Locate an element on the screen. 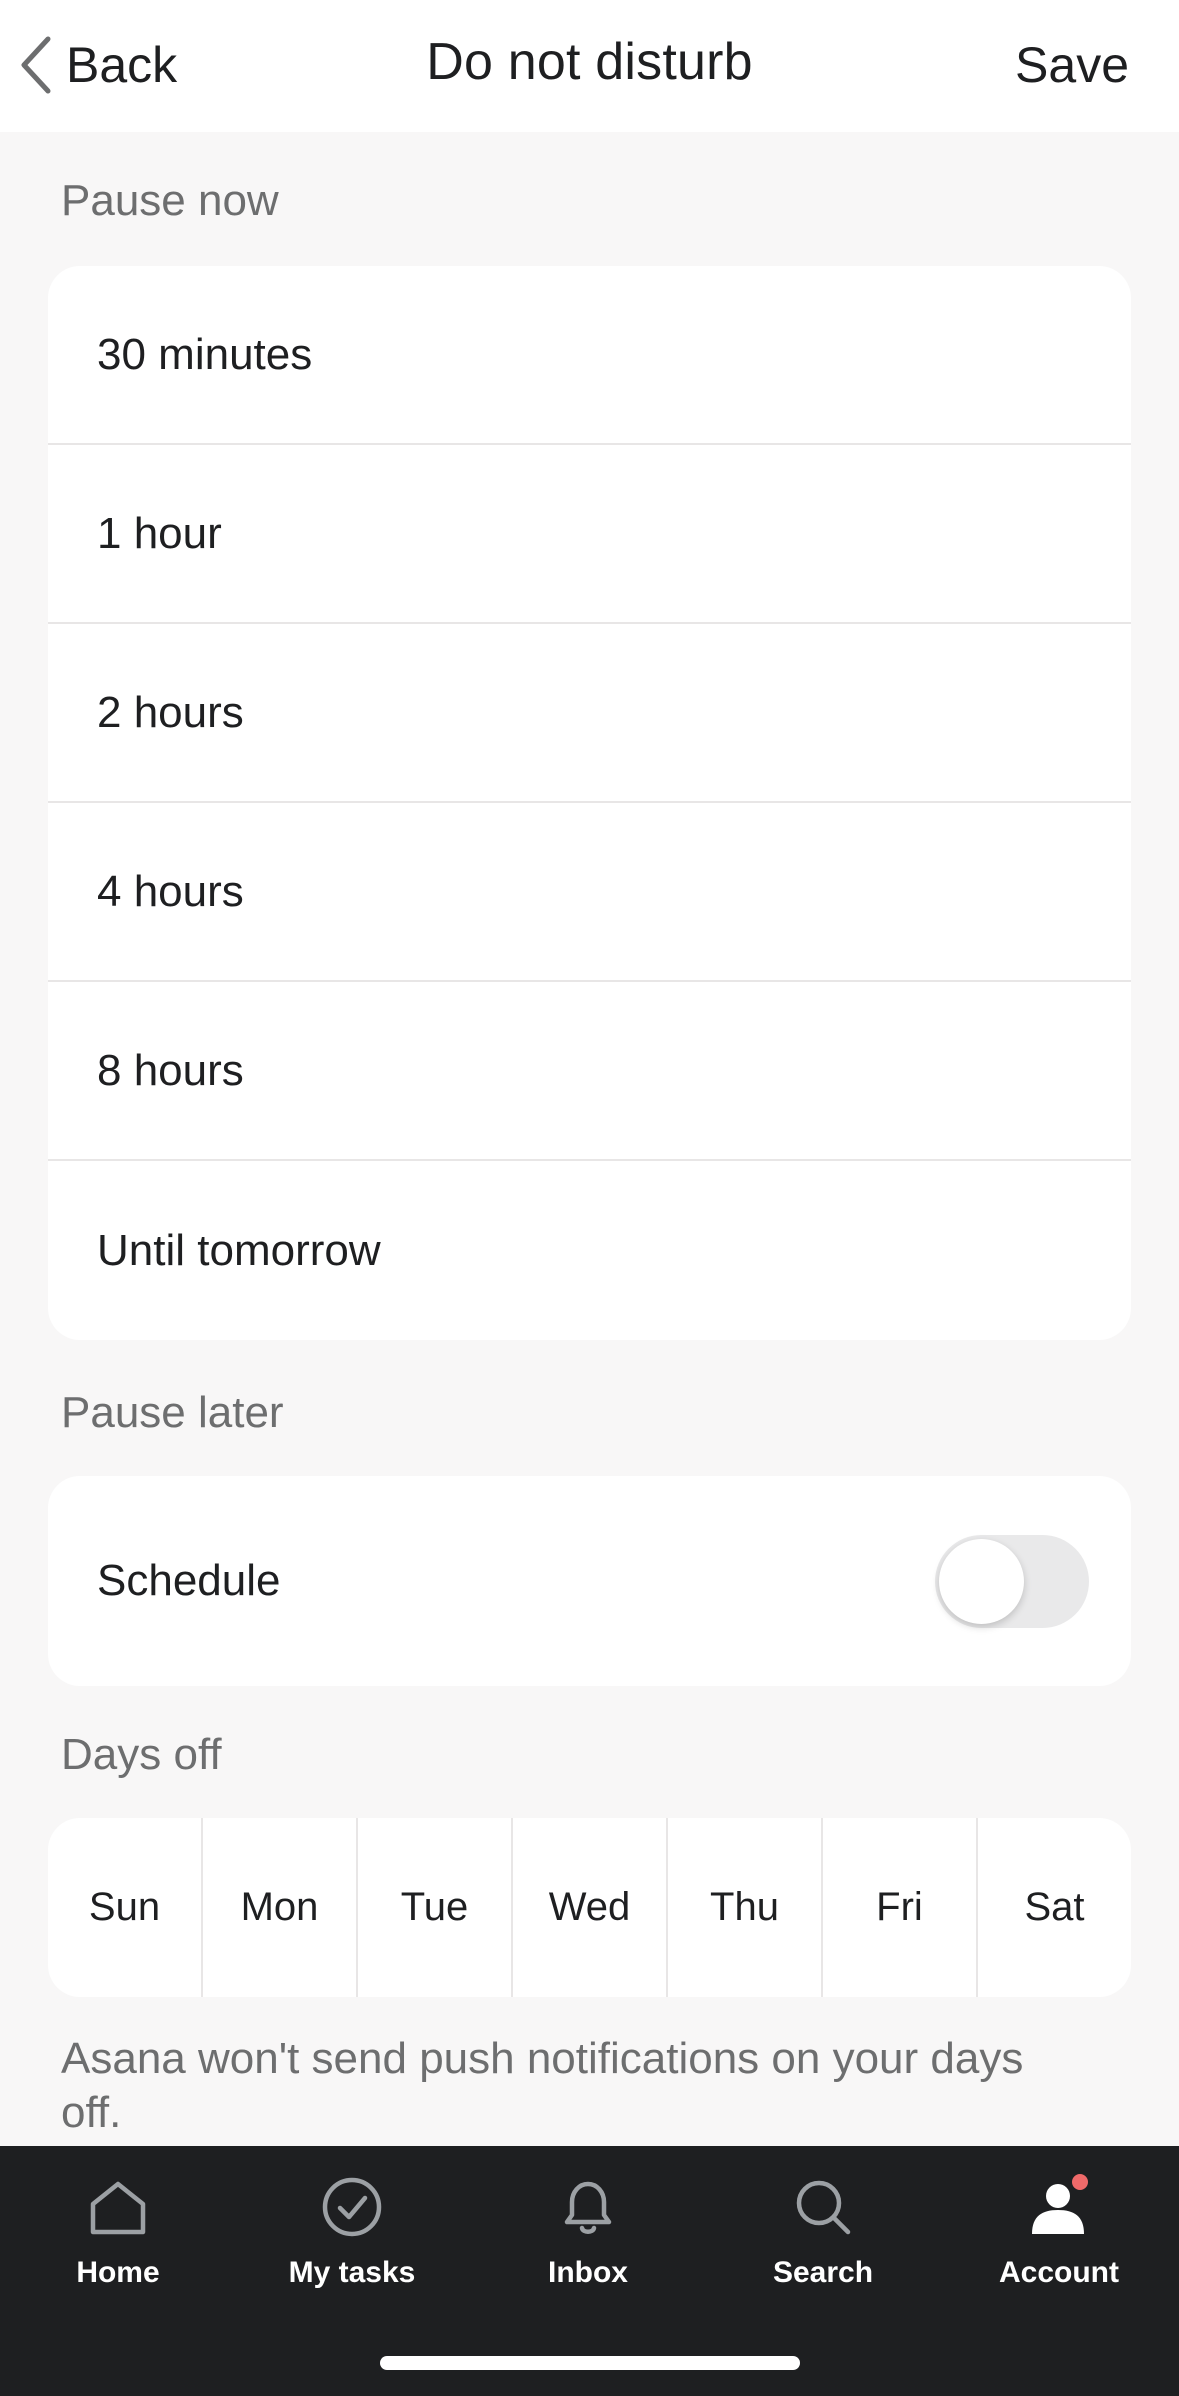  tab-my-tasks: My tasks is located at coordinates (352, 2237).